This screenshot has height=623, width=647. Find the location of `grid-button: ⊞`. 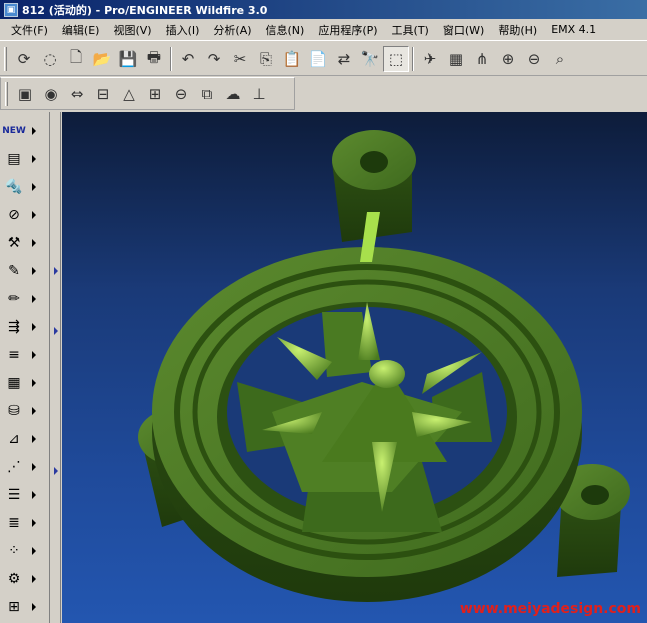

grid-button: ⊞ is located at coordinates (155, 94).